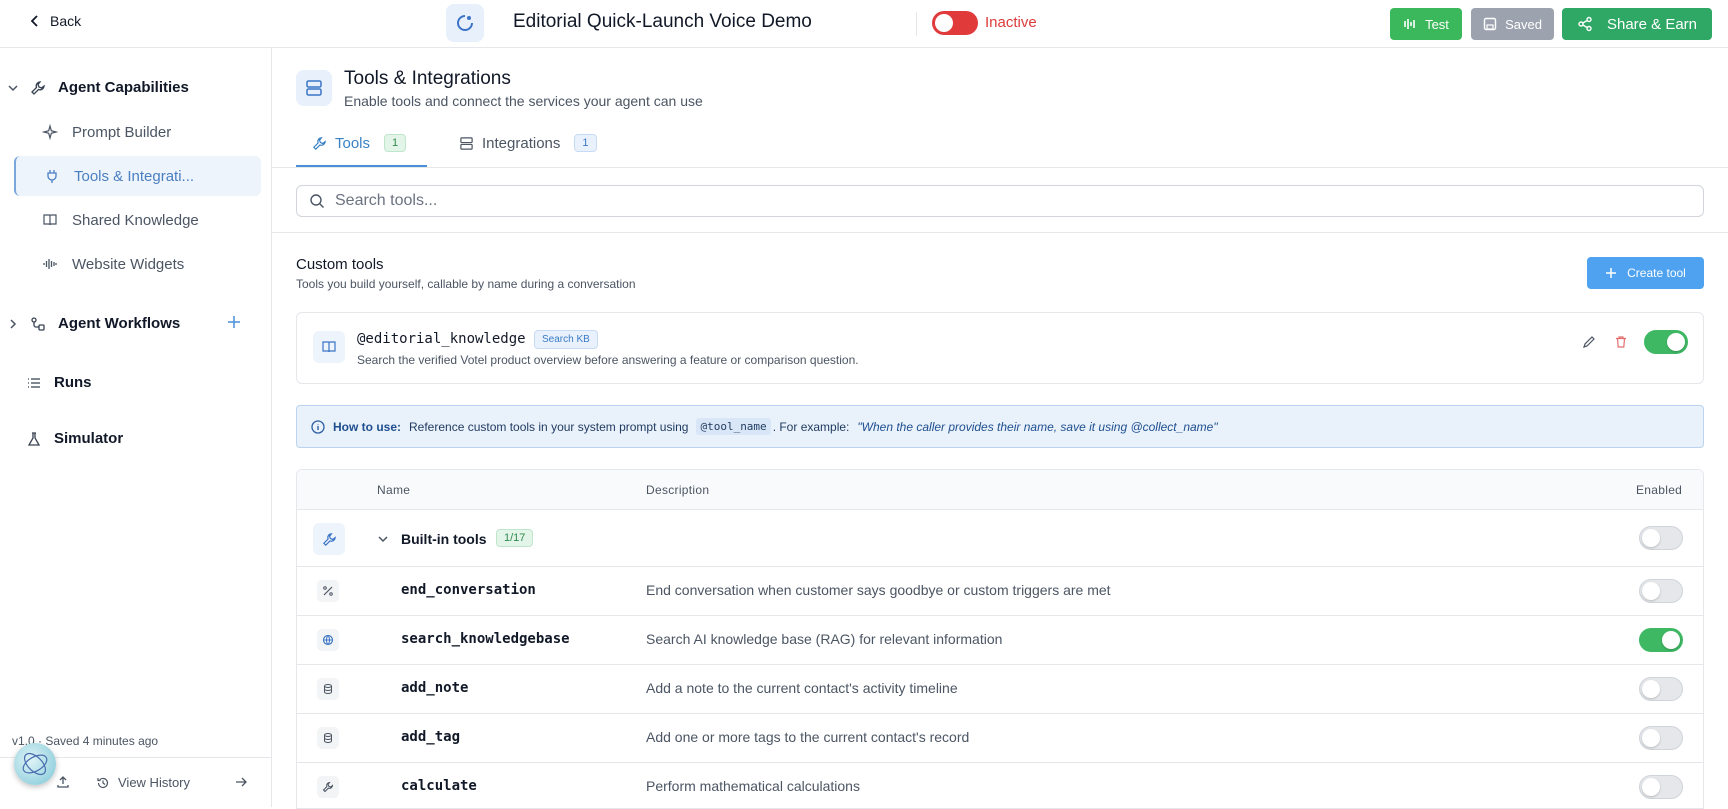 The image size is (1728, 809). What do you see at coordinates (1000, 538) in the screenshot?
I see `table-group-row: Built-in tools 1/17` at bounding box center [1000, 538].